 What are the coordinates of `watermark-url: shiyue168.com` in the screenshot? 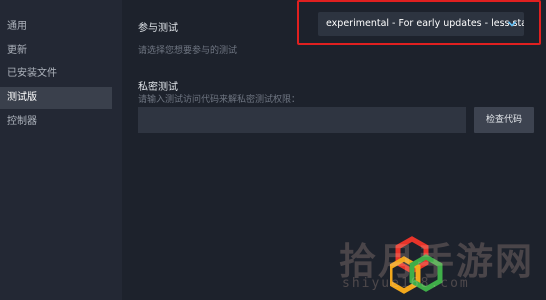 It's located at (406, 283).